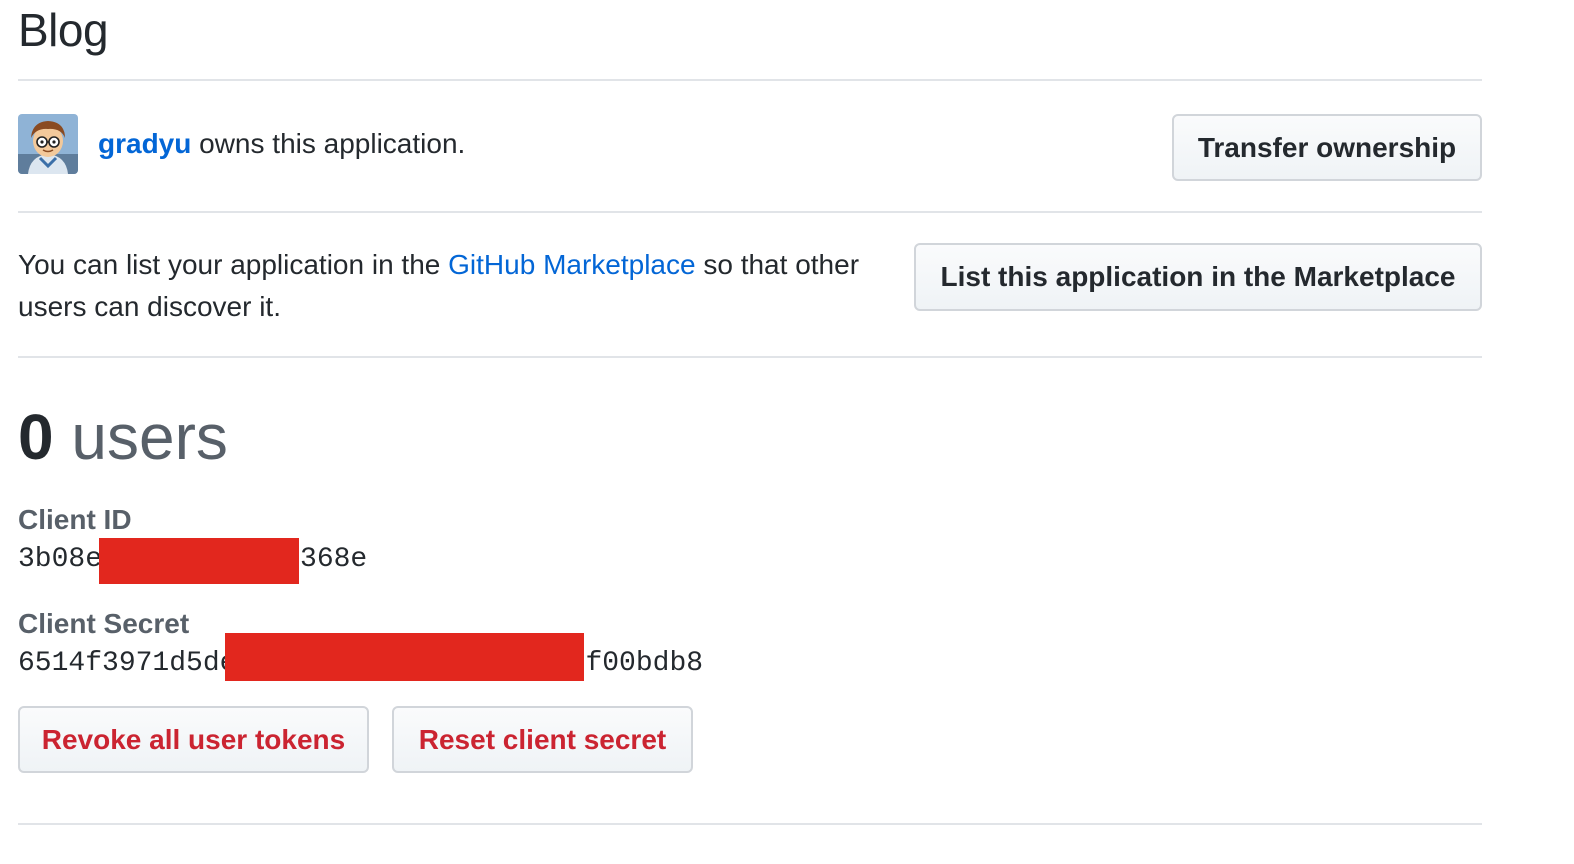  I want to click on avatar-illustration-icon, so click(48, 144).